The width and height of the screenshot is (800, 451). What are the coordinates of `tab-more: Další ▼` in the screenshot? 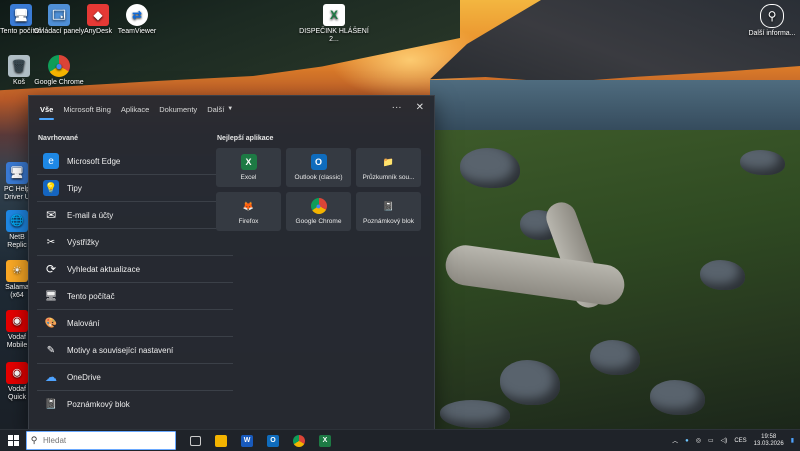 It's located at (220, 109).